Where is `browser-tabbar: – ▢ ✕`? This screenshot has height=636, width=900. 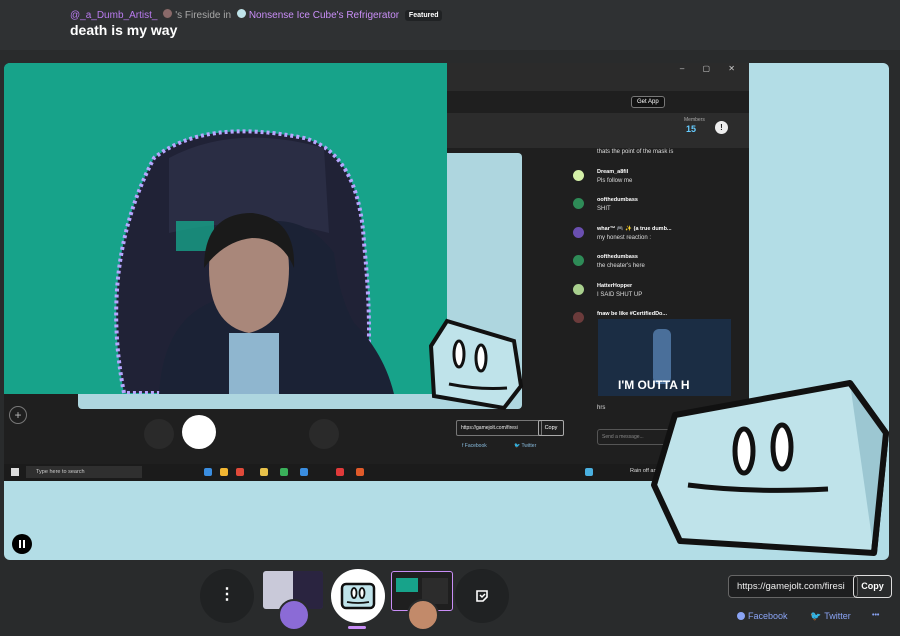 browser-tabbar: – ▢ ✕ is located at coordinates (598, 77).